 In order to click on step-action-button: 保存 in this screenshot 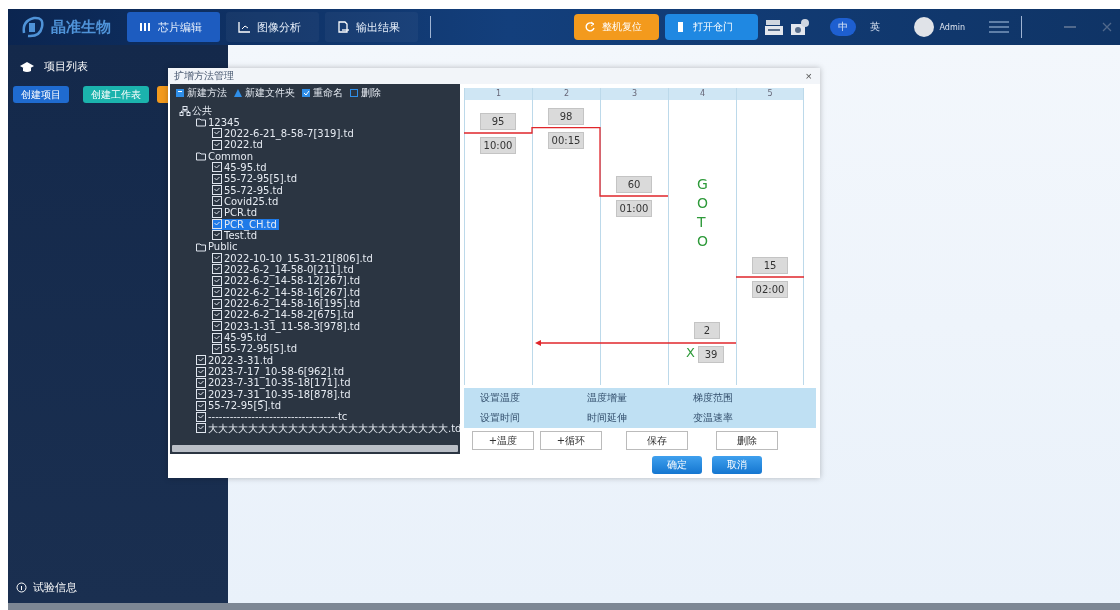, I will do `click(657, 440)`.